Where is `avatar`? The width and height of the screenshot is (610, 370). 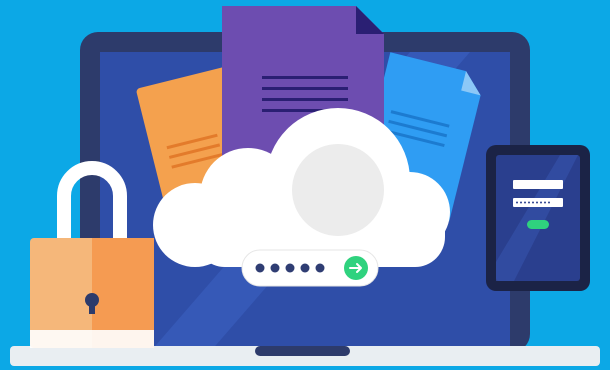 avatar is located at coordinates (338, 190).